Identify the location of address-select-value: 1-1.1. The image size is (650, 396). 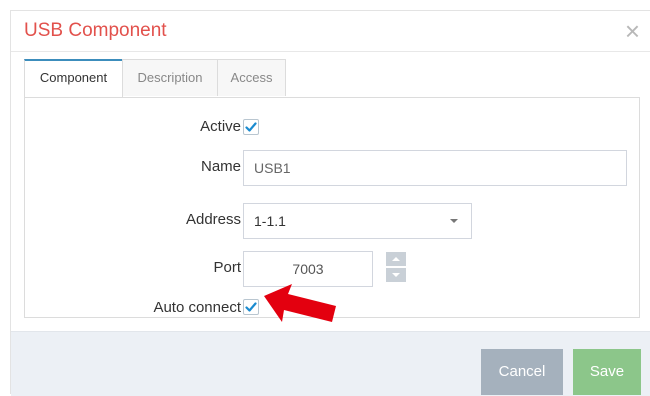
(270, 221).